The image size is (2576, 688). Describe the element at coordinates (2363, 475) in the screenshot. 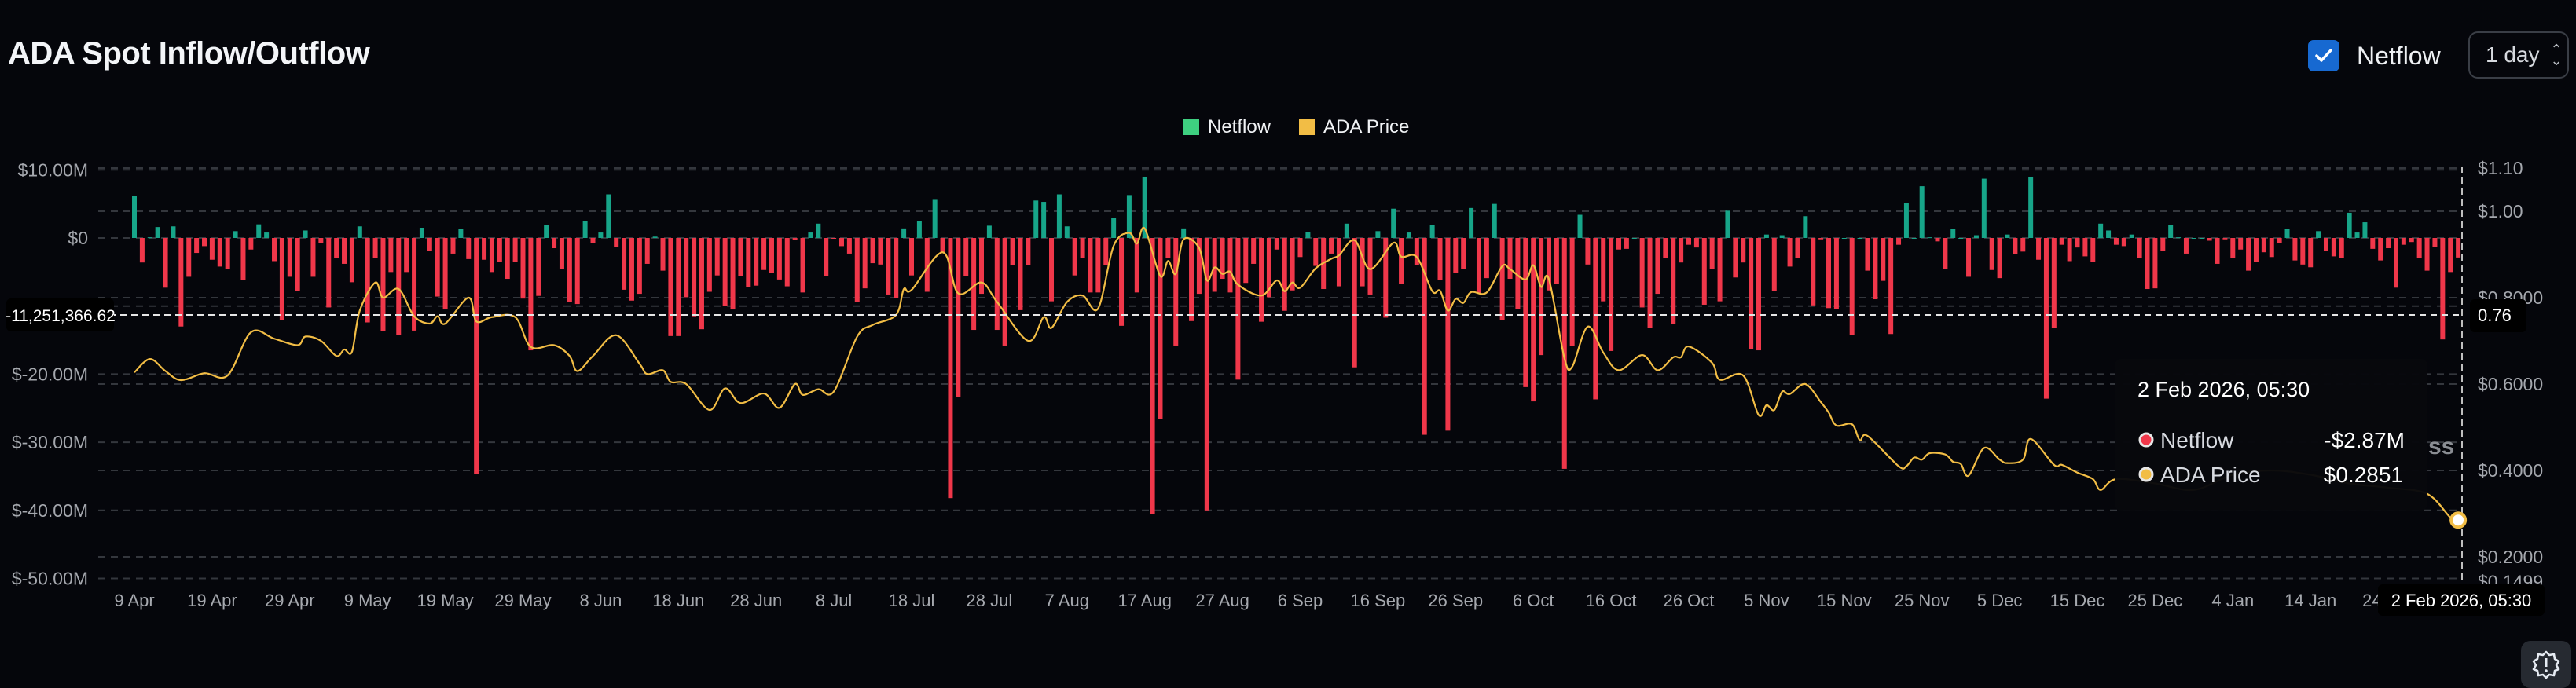

I see `tooltip-price-value: $0.2851` at that location.